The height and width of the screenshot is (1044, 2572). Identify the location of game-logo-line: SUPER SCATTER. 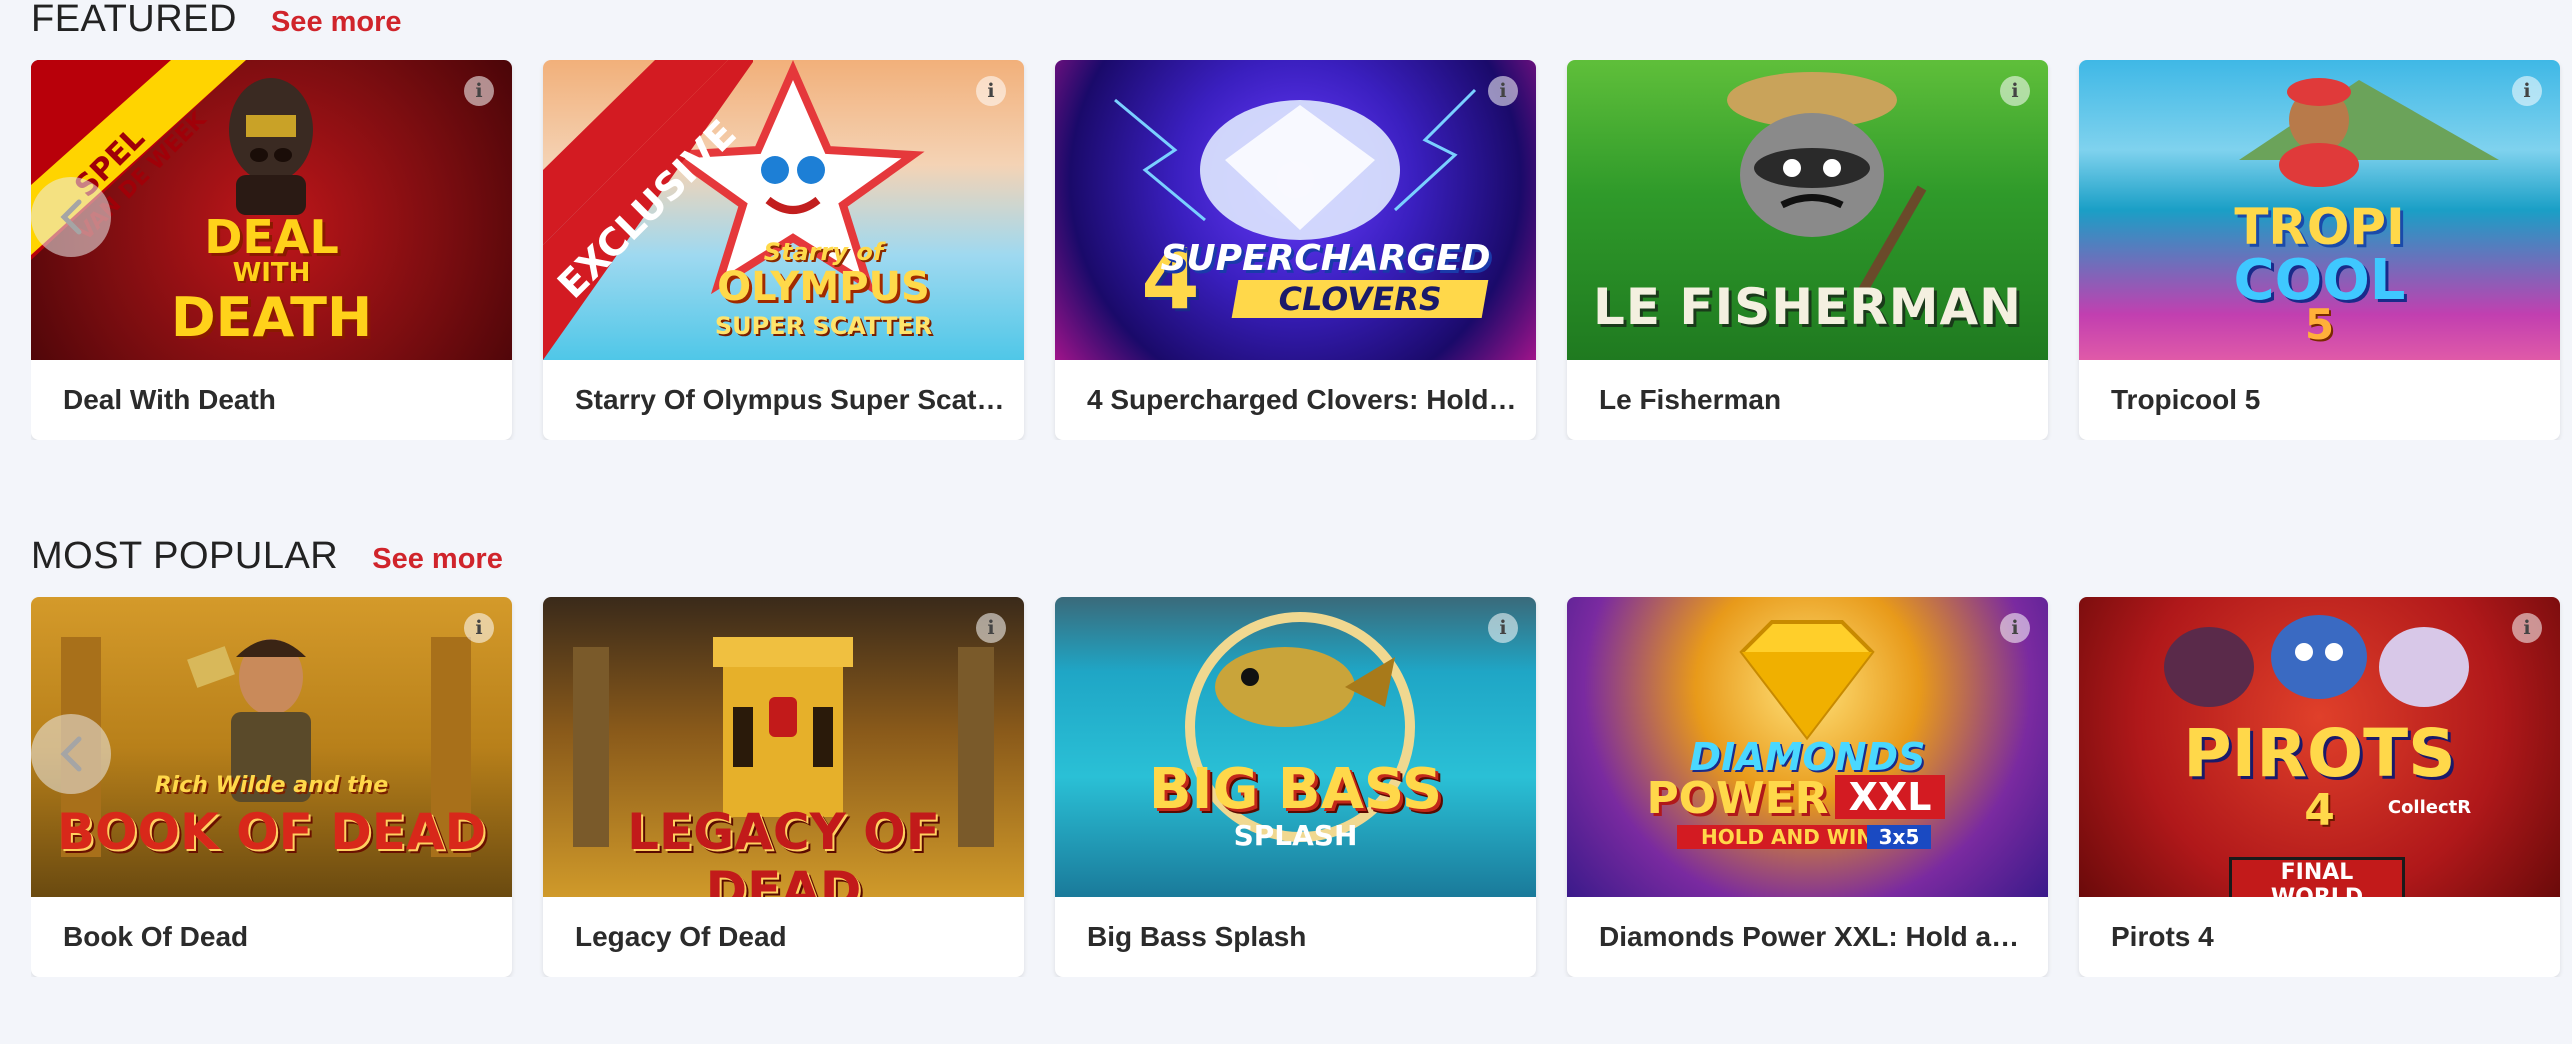
(823, 326).